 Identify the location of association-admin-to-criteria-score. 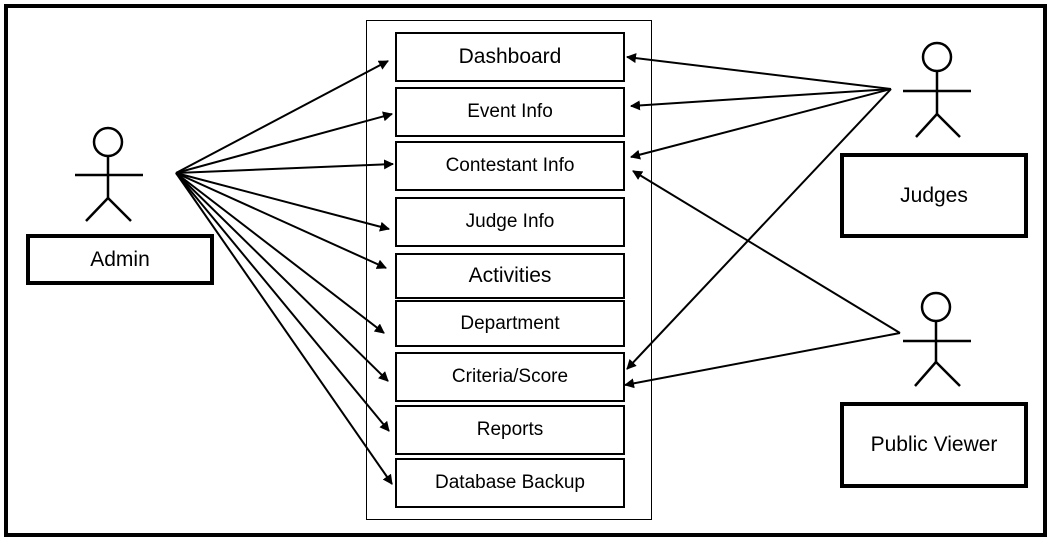
(282, 277).